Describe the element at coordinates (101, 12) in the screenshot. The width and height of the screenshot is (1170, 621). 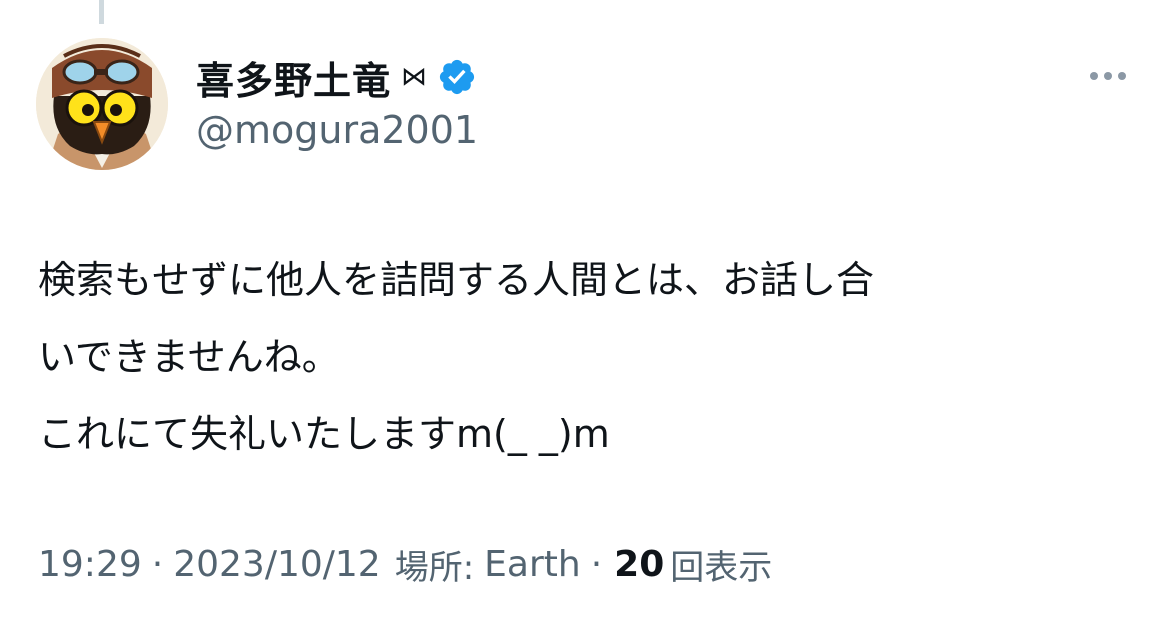
I see `thread-connector-line` at that location.